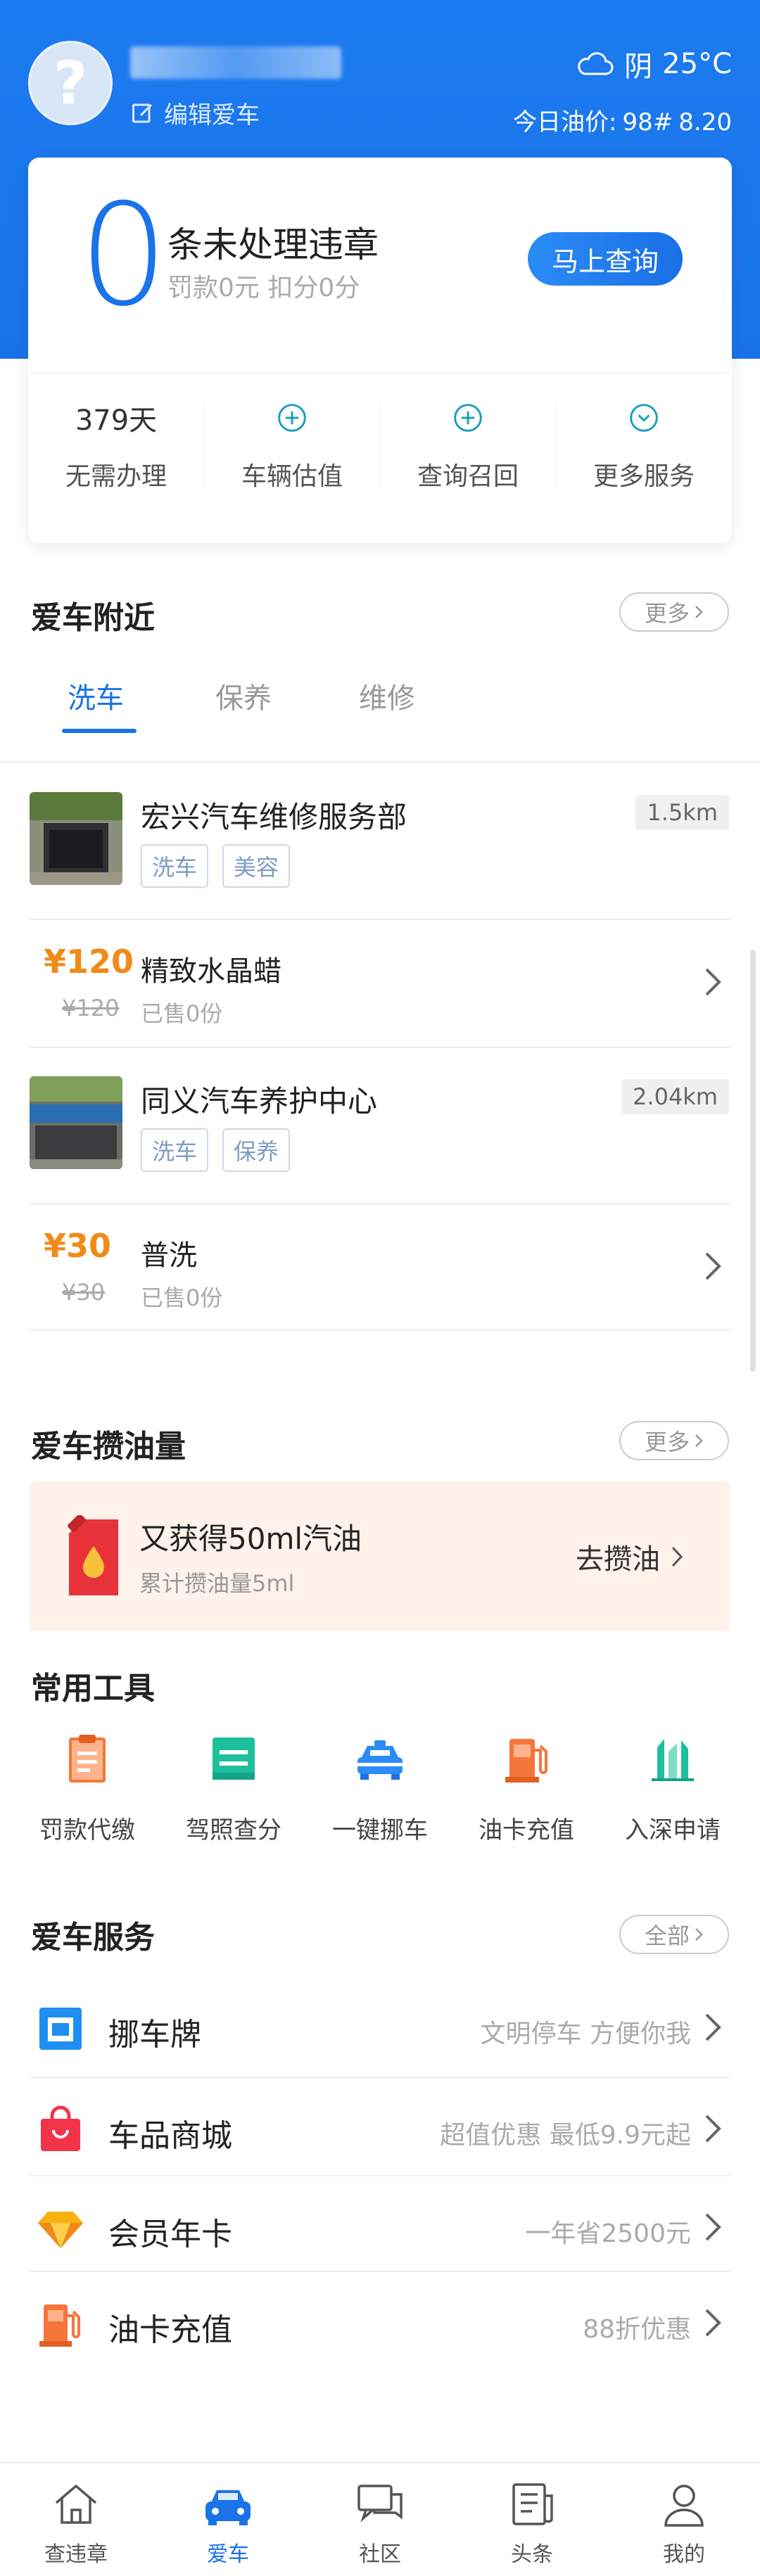 This screenshot has width=760, height=2576. Describe the element at coordinates (60, 2029) in the screenshot. I see `plate-icon` at that location.